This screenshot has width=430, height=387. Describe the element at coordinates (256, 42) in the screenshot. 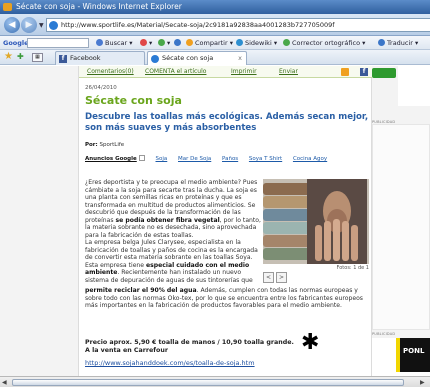

I see `sidewiki-button: Sidewiki ▾` at that location.